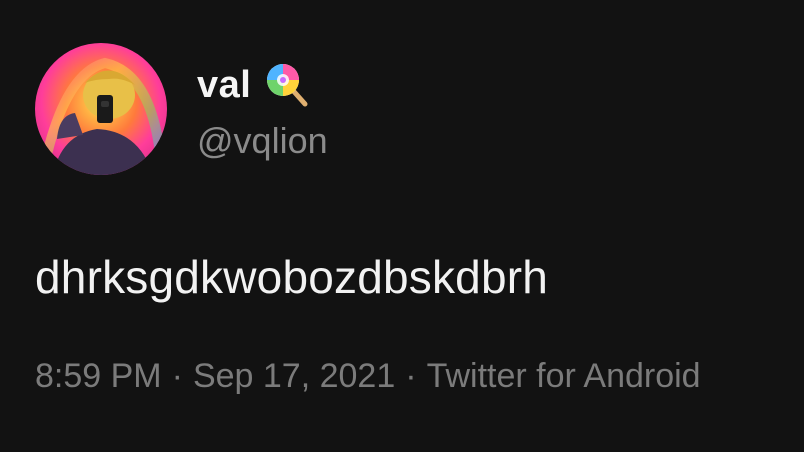 The width and height of the screenshot is (804, 452). Describe the element at coordinates (287, 85) in the screenshot. I see `lollipop-icon` at that location.